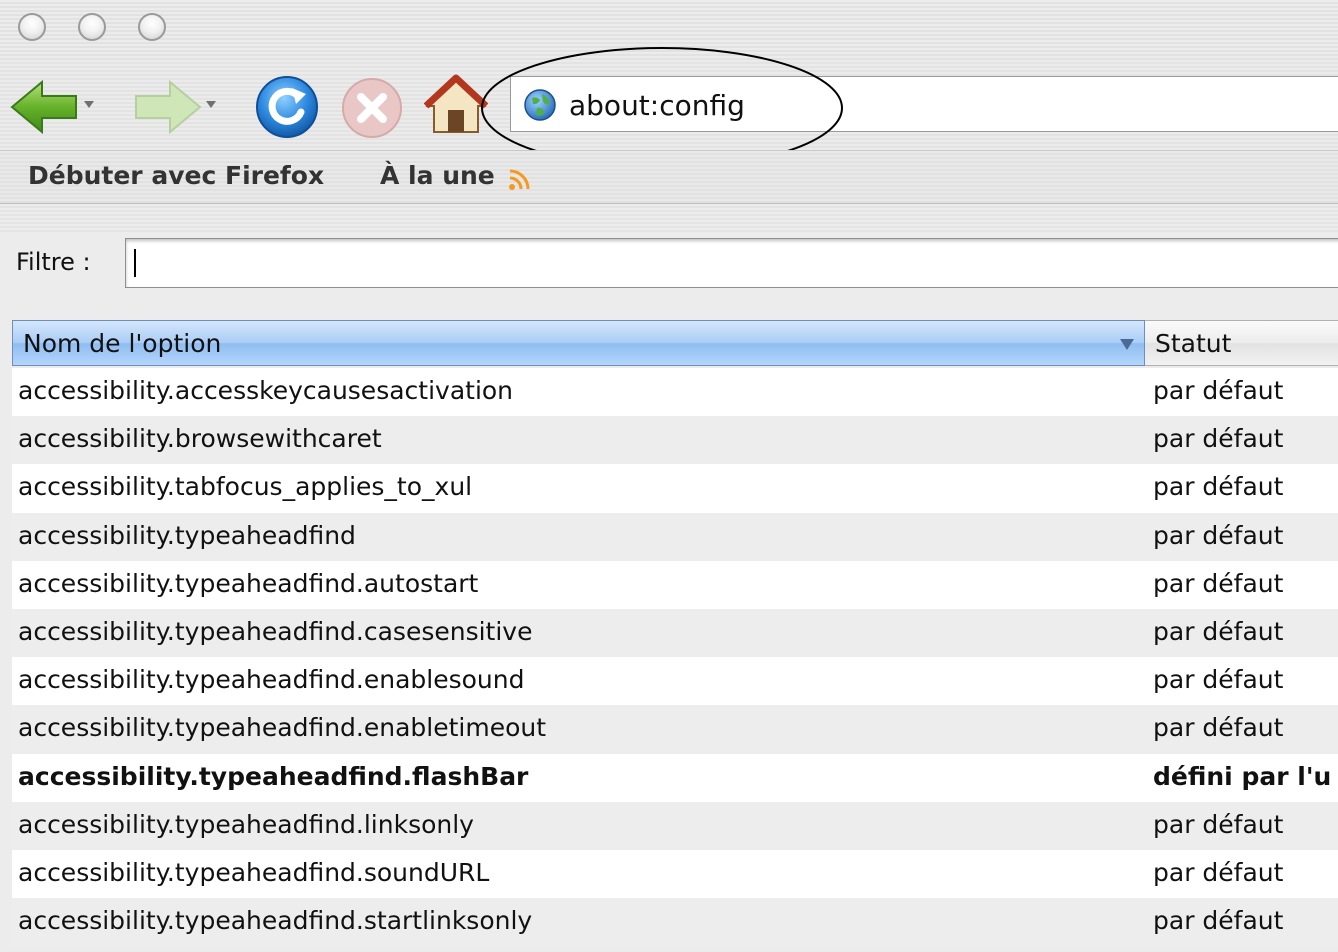 The width and height of the screenshot is (1338, 952). Describe the element at coordinates (1242, 776) in the screenshot. I see `option-status: défini par l'u` at that location.